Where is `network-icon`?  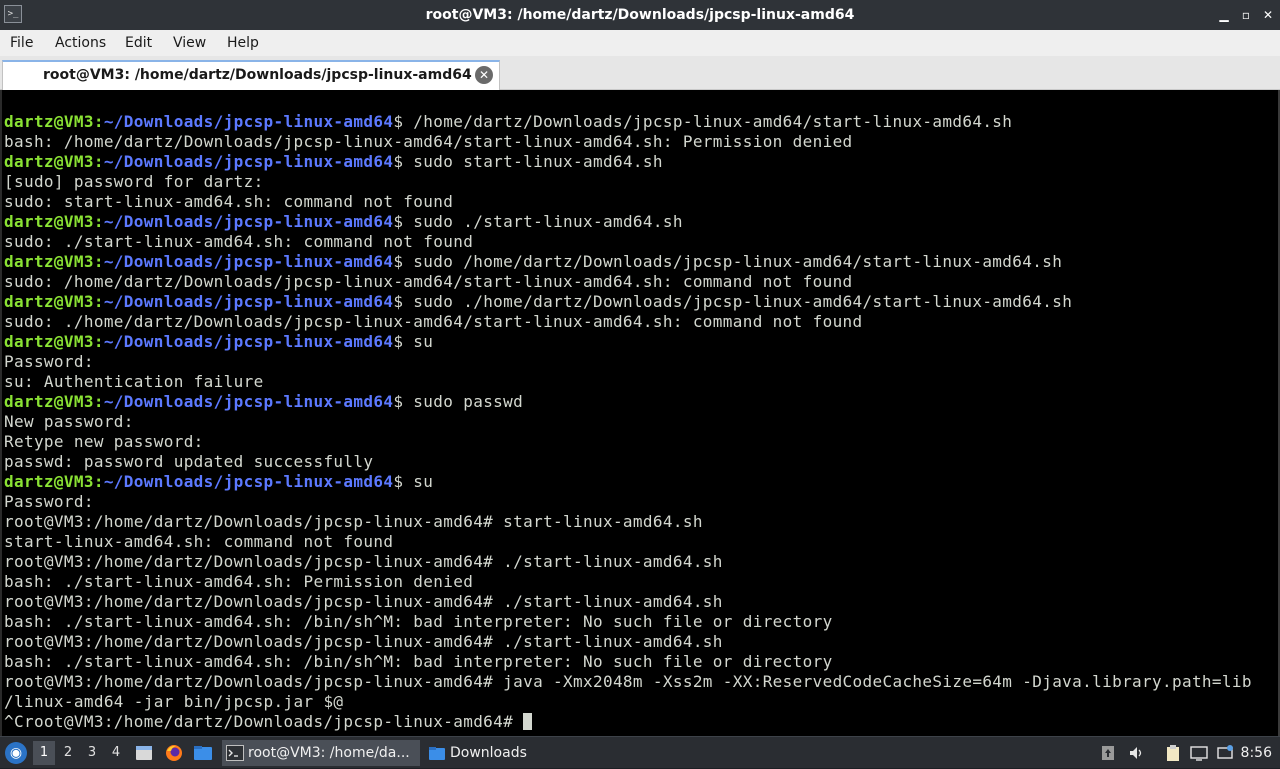 network-icon is located at coordinates (1225, 753).